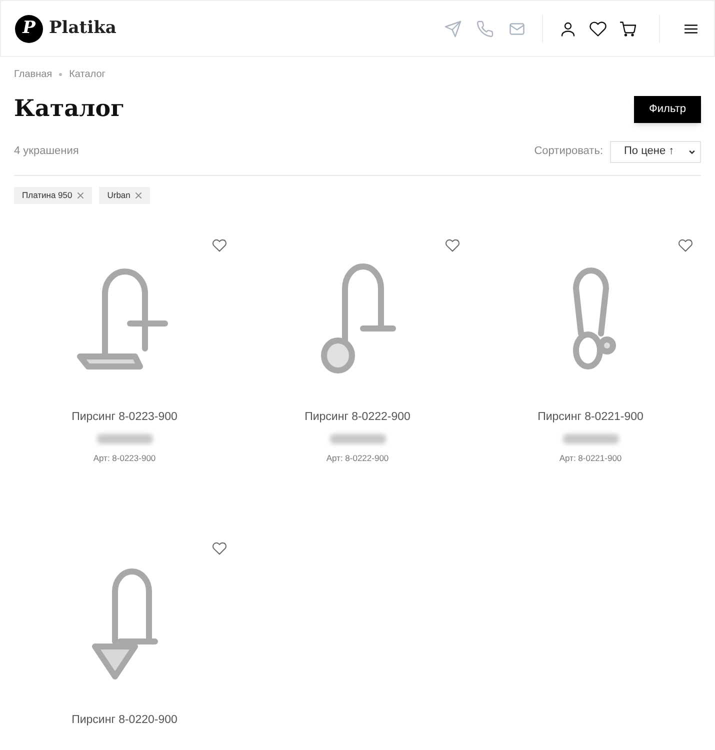  Describe the element at coordinates (29, 28) in the screenshot. I see `logo-mark: P` at that location.